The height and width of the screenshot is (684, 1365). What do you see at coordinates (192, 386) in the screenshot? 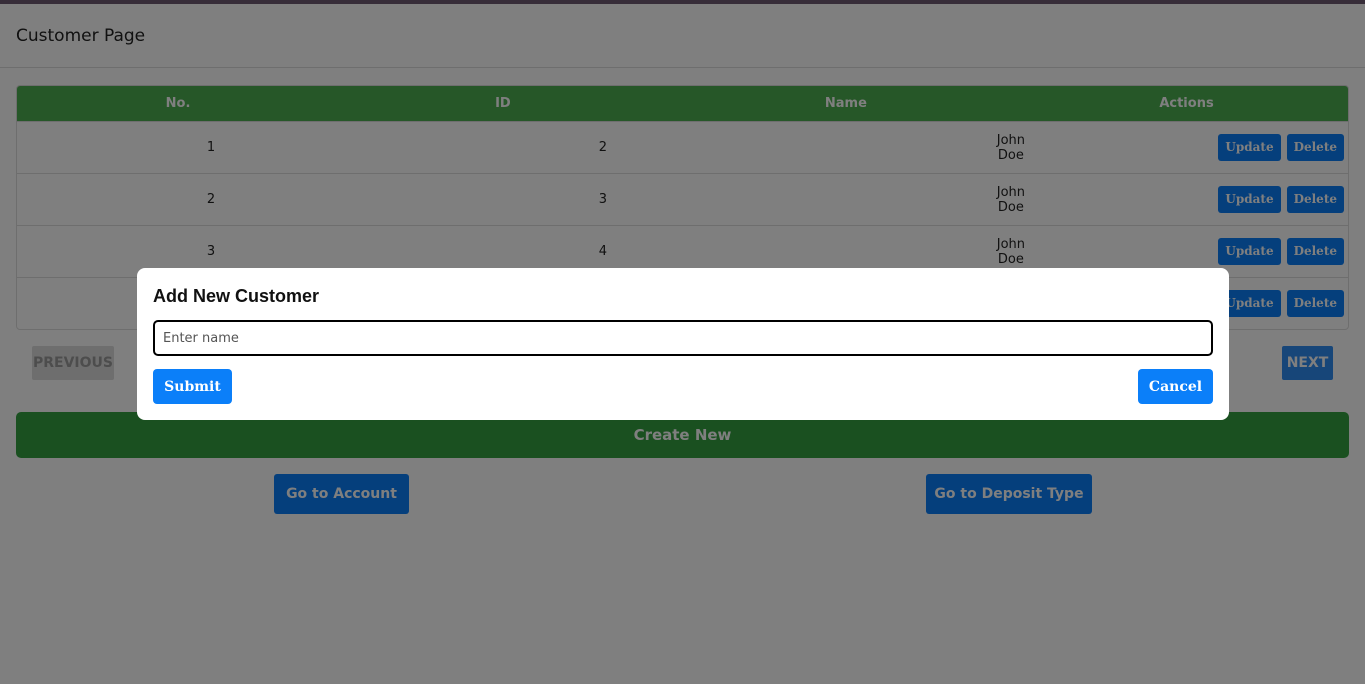
I see `submit-button: Submit` at bounding box center [192, 386].